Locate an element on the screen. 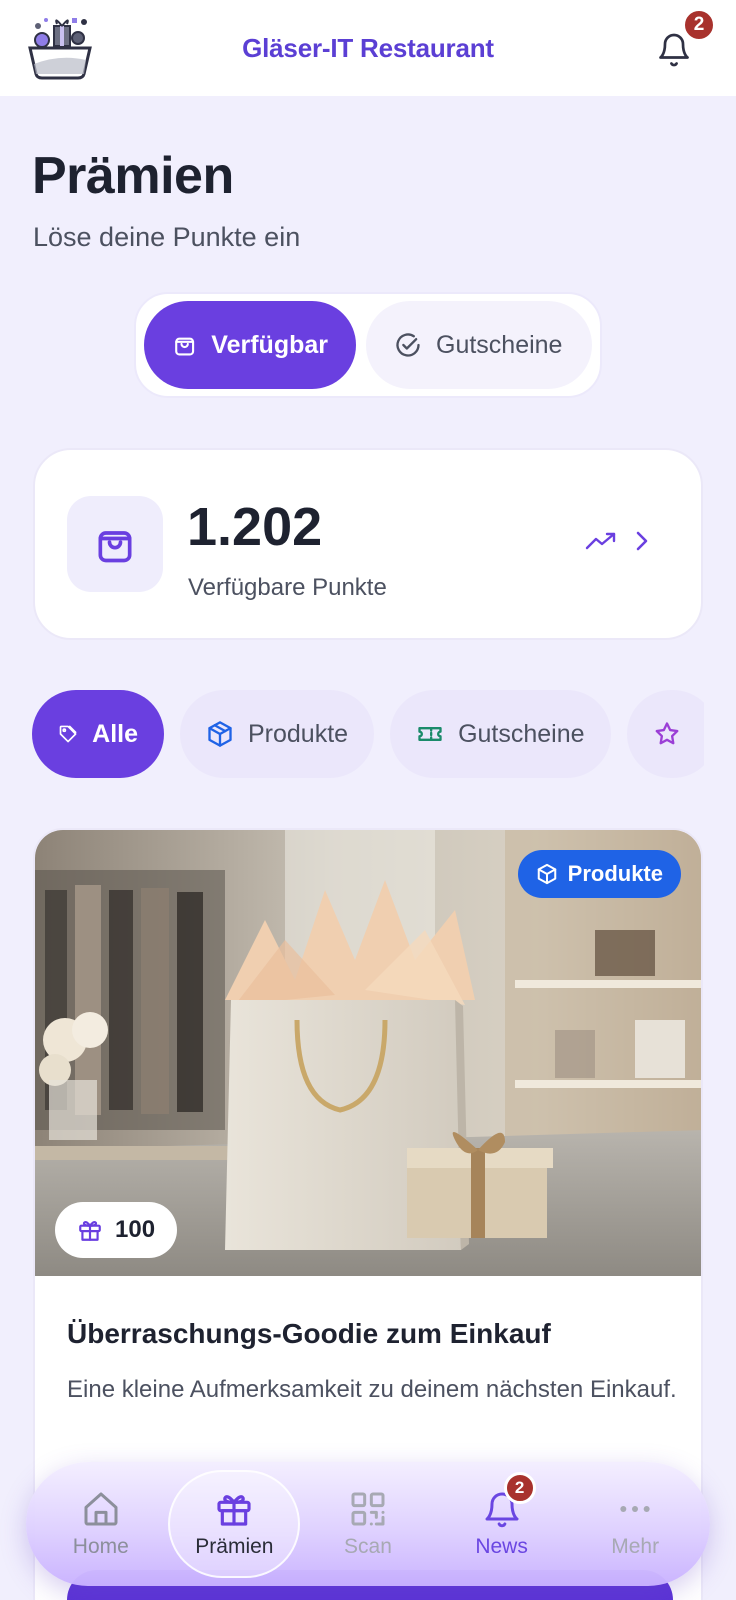 This screenshot has height=1600, width=736. tag-icon is located at coordinates (68, 734).